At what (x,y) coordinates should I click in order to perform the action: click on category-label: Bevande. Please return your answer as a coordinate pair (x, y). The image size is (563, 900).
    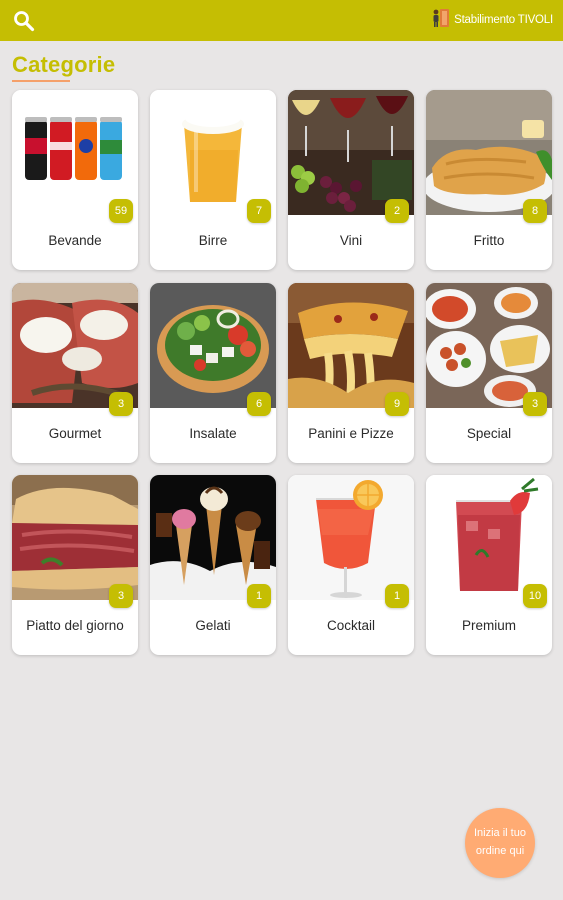
    Looking at the image, I should click on (75, 240).